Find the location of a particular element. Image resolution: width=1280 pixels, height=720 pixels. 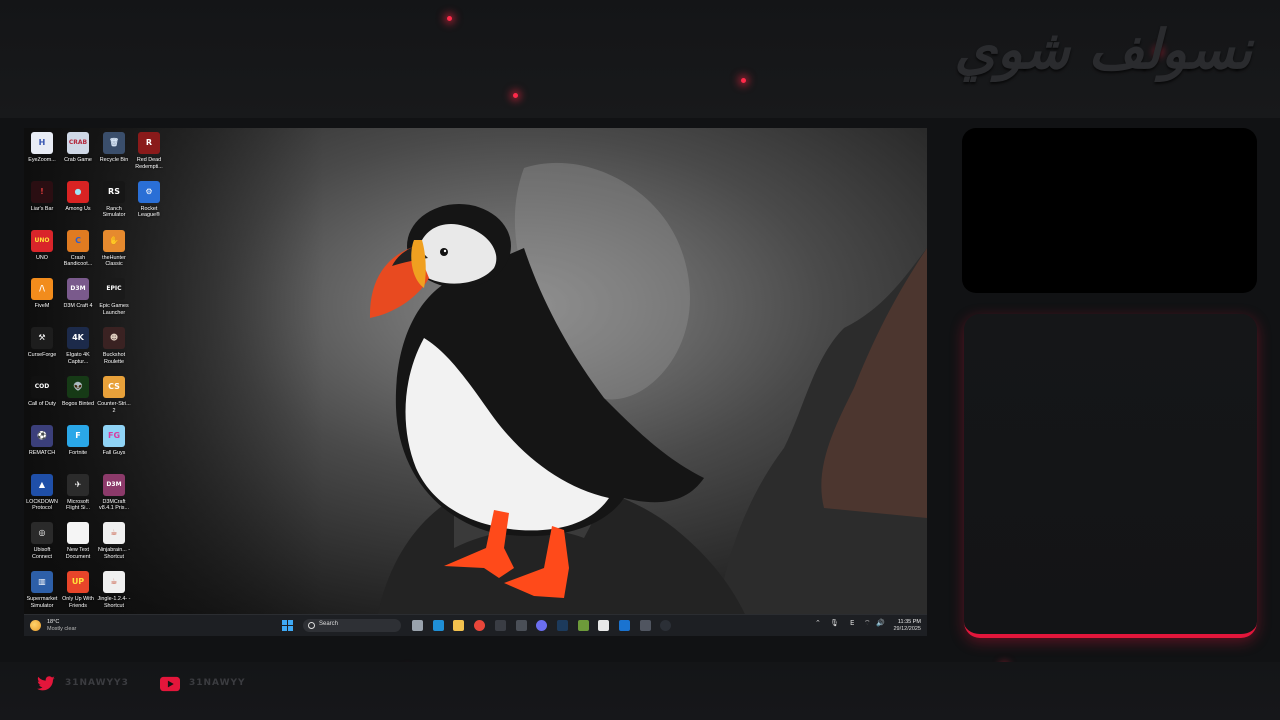

desktop-icon: ☻ Buckshot Roulette is located at coordinates (114, 346).